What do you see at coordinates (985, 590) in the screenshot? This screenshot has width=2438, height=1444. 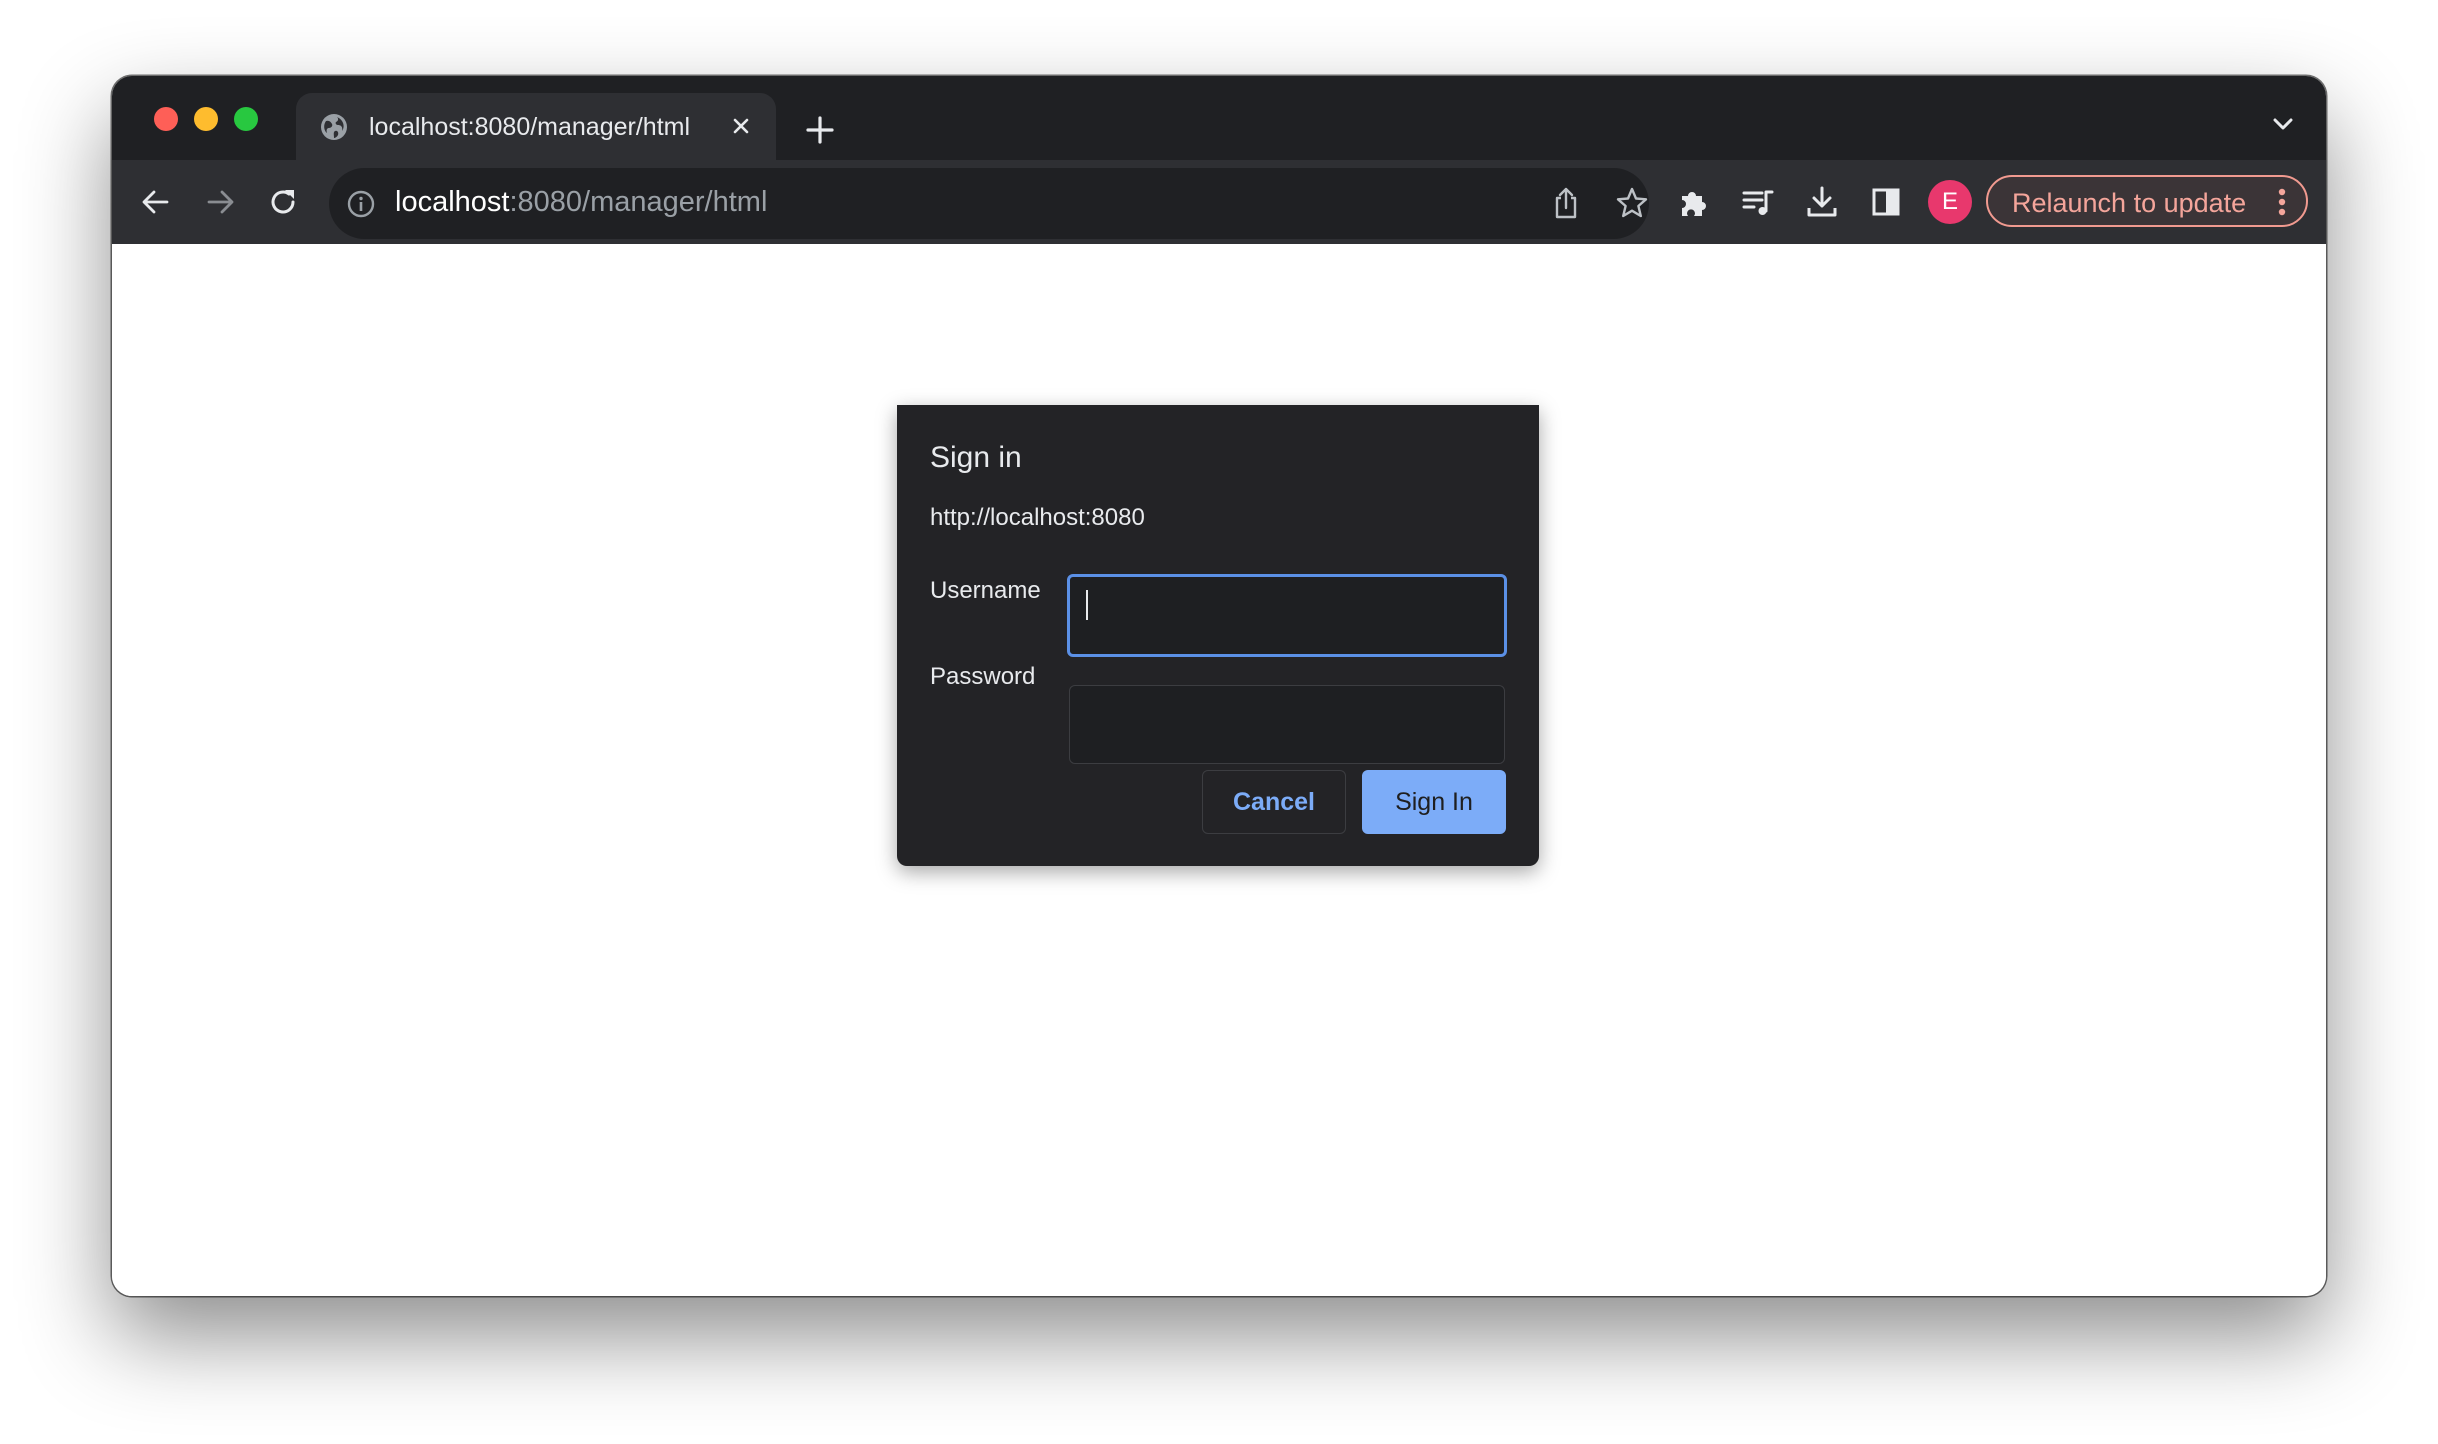 I see `username-label: Username` at bounding box center [985, 590].